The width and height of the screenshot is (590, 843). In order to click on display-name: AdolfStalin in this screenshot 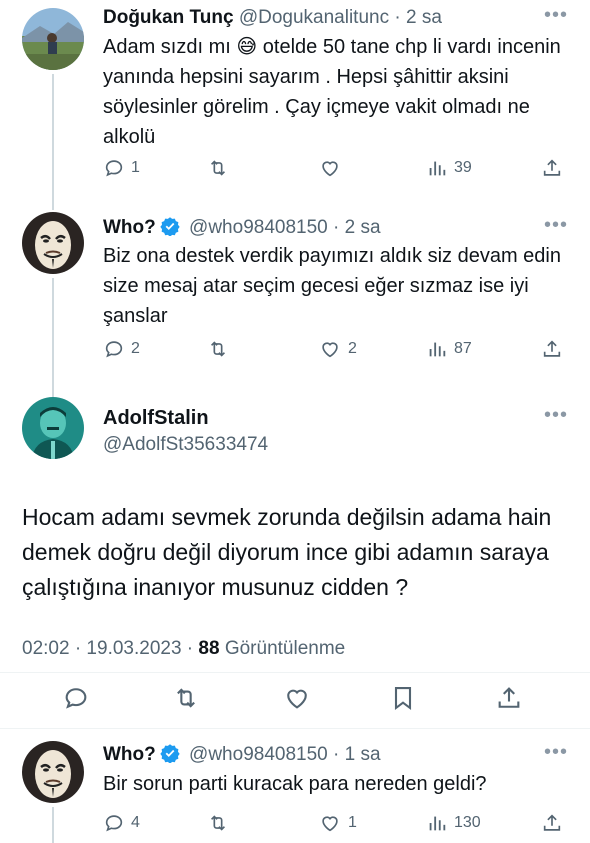, I will do `click(156, 418)`.